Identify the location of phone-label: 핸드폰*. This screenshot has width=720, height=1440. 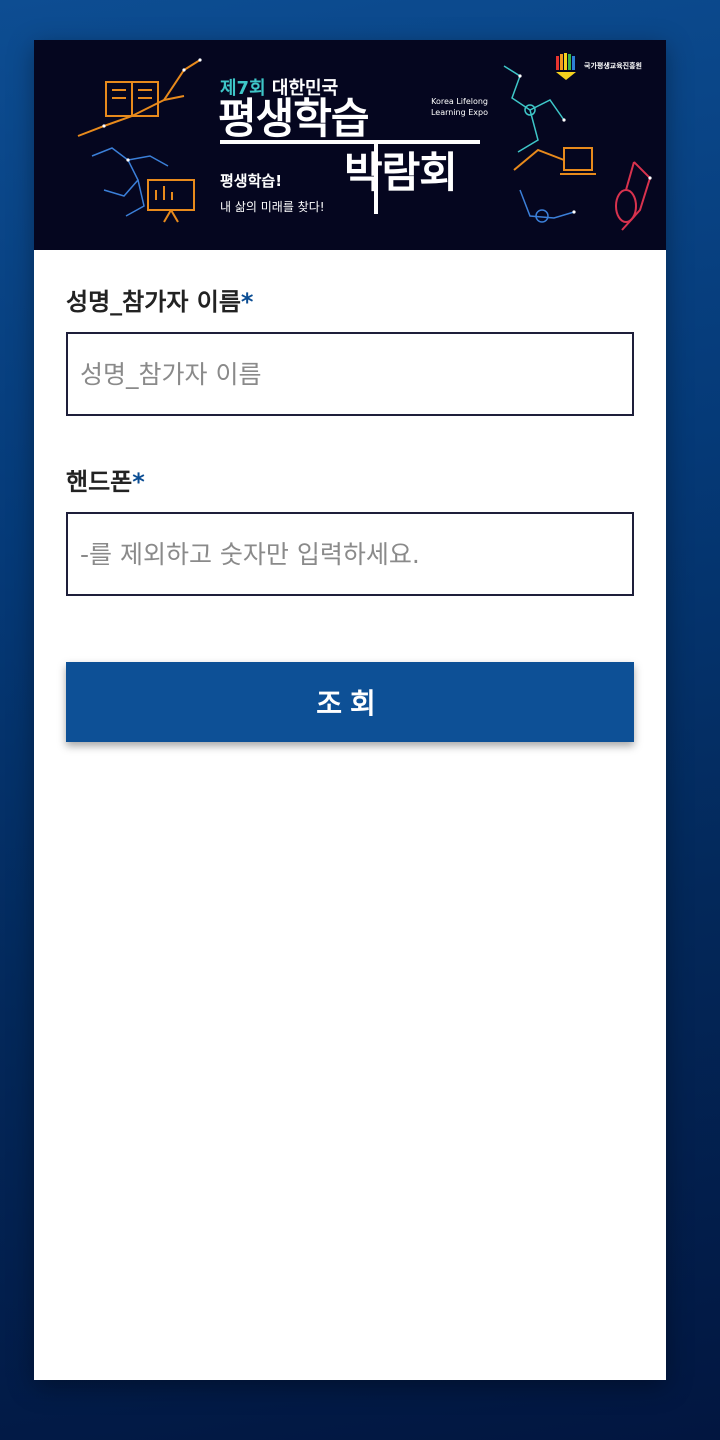
(105, 482).